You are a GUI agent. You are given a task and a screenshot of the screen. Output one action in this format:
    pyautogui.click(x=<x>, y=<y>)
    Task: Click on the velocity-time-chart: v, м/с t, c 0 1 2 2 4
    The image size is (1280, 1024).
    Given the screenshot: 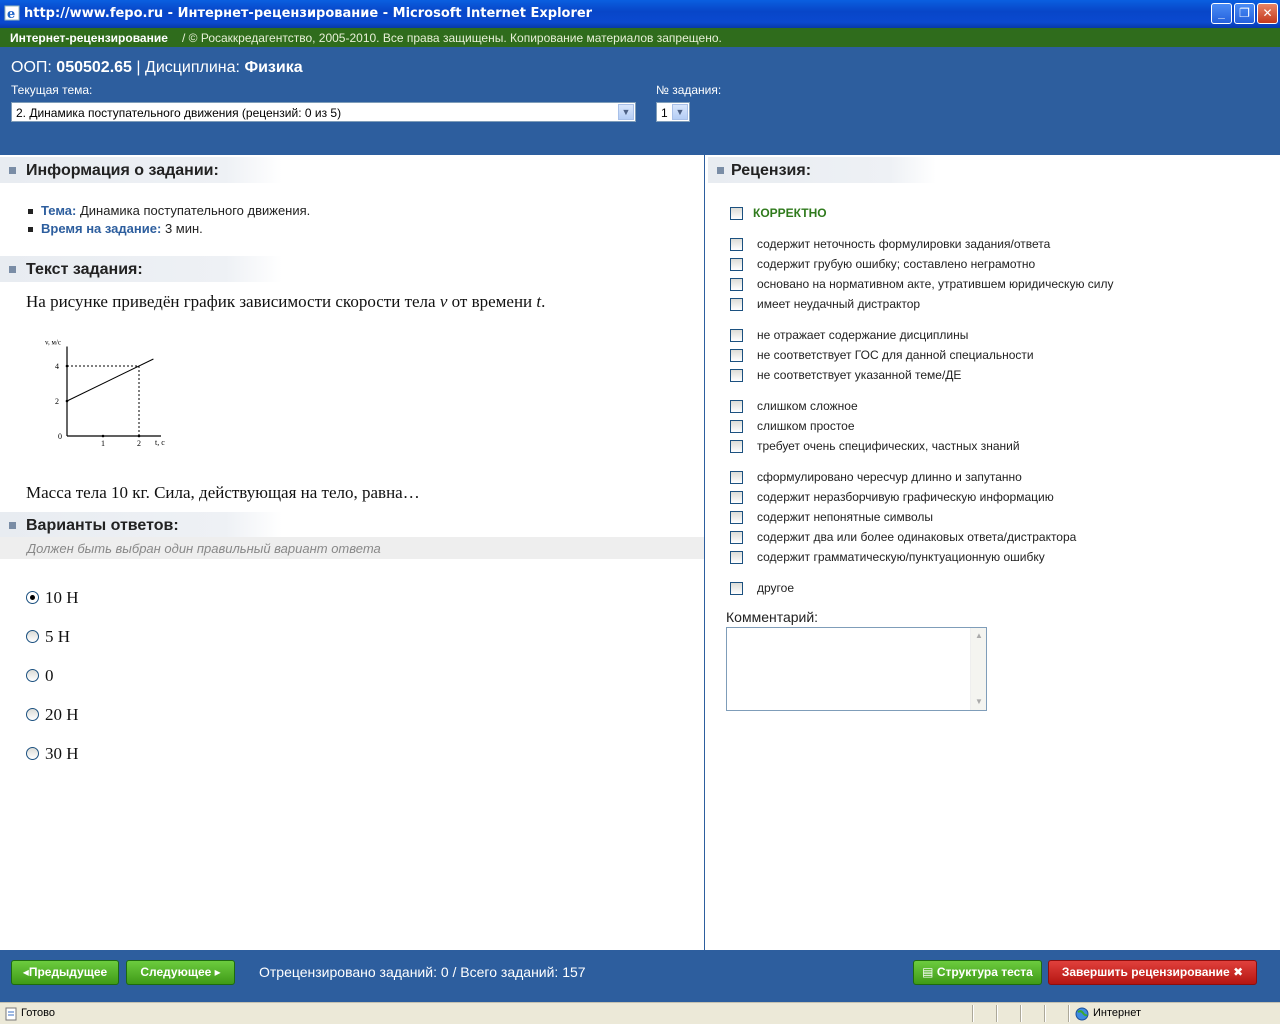 What is the action you would take?
    pyautogui.click(x=105, y=394)
    